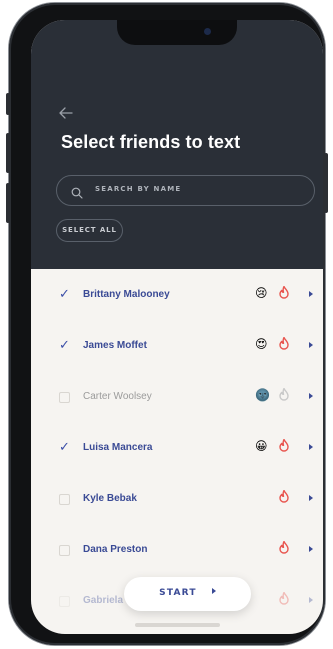  Describe the element at coordinates (89, 230) in the screenshot. I see `select-all-button: SELECT ALL` at that location.